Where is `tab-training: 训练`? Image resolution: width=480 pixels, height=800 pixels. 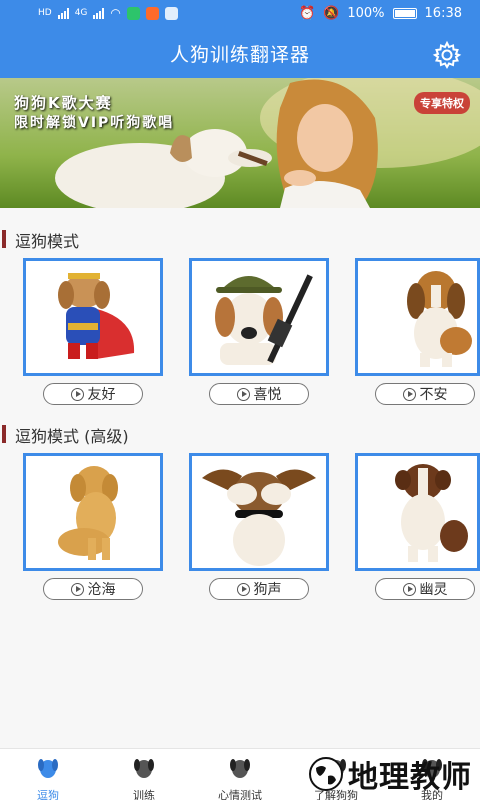
tab-training: 训练 is located at coordinates (144, 775).